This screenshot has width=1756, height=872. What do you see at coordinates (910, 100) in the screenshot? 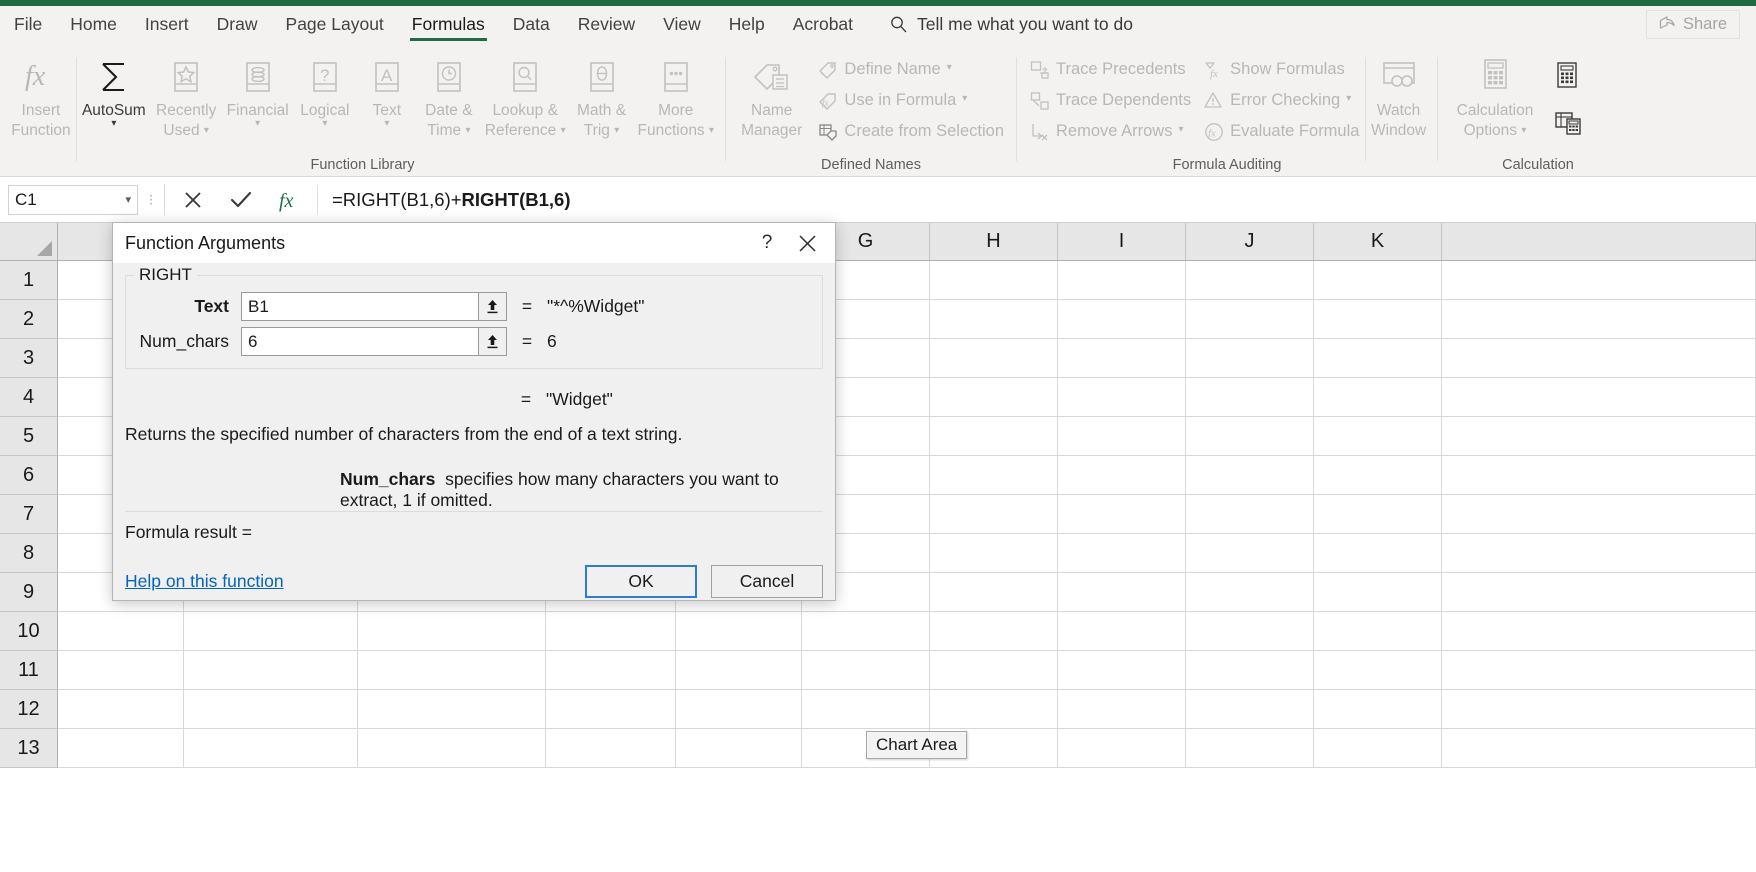
I see `use-in-formula-button: fx Use in Formula ▾` at bounding box center [910, 100].